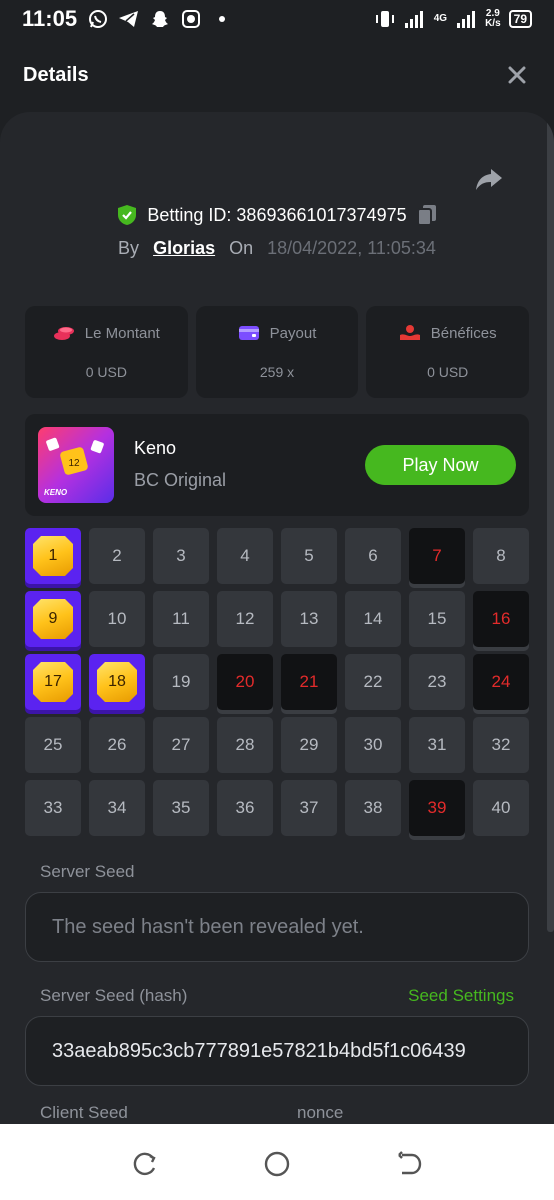 This screenshot has height=1200, width=554. I want to click on keno-number: 21, so click(309, 681).